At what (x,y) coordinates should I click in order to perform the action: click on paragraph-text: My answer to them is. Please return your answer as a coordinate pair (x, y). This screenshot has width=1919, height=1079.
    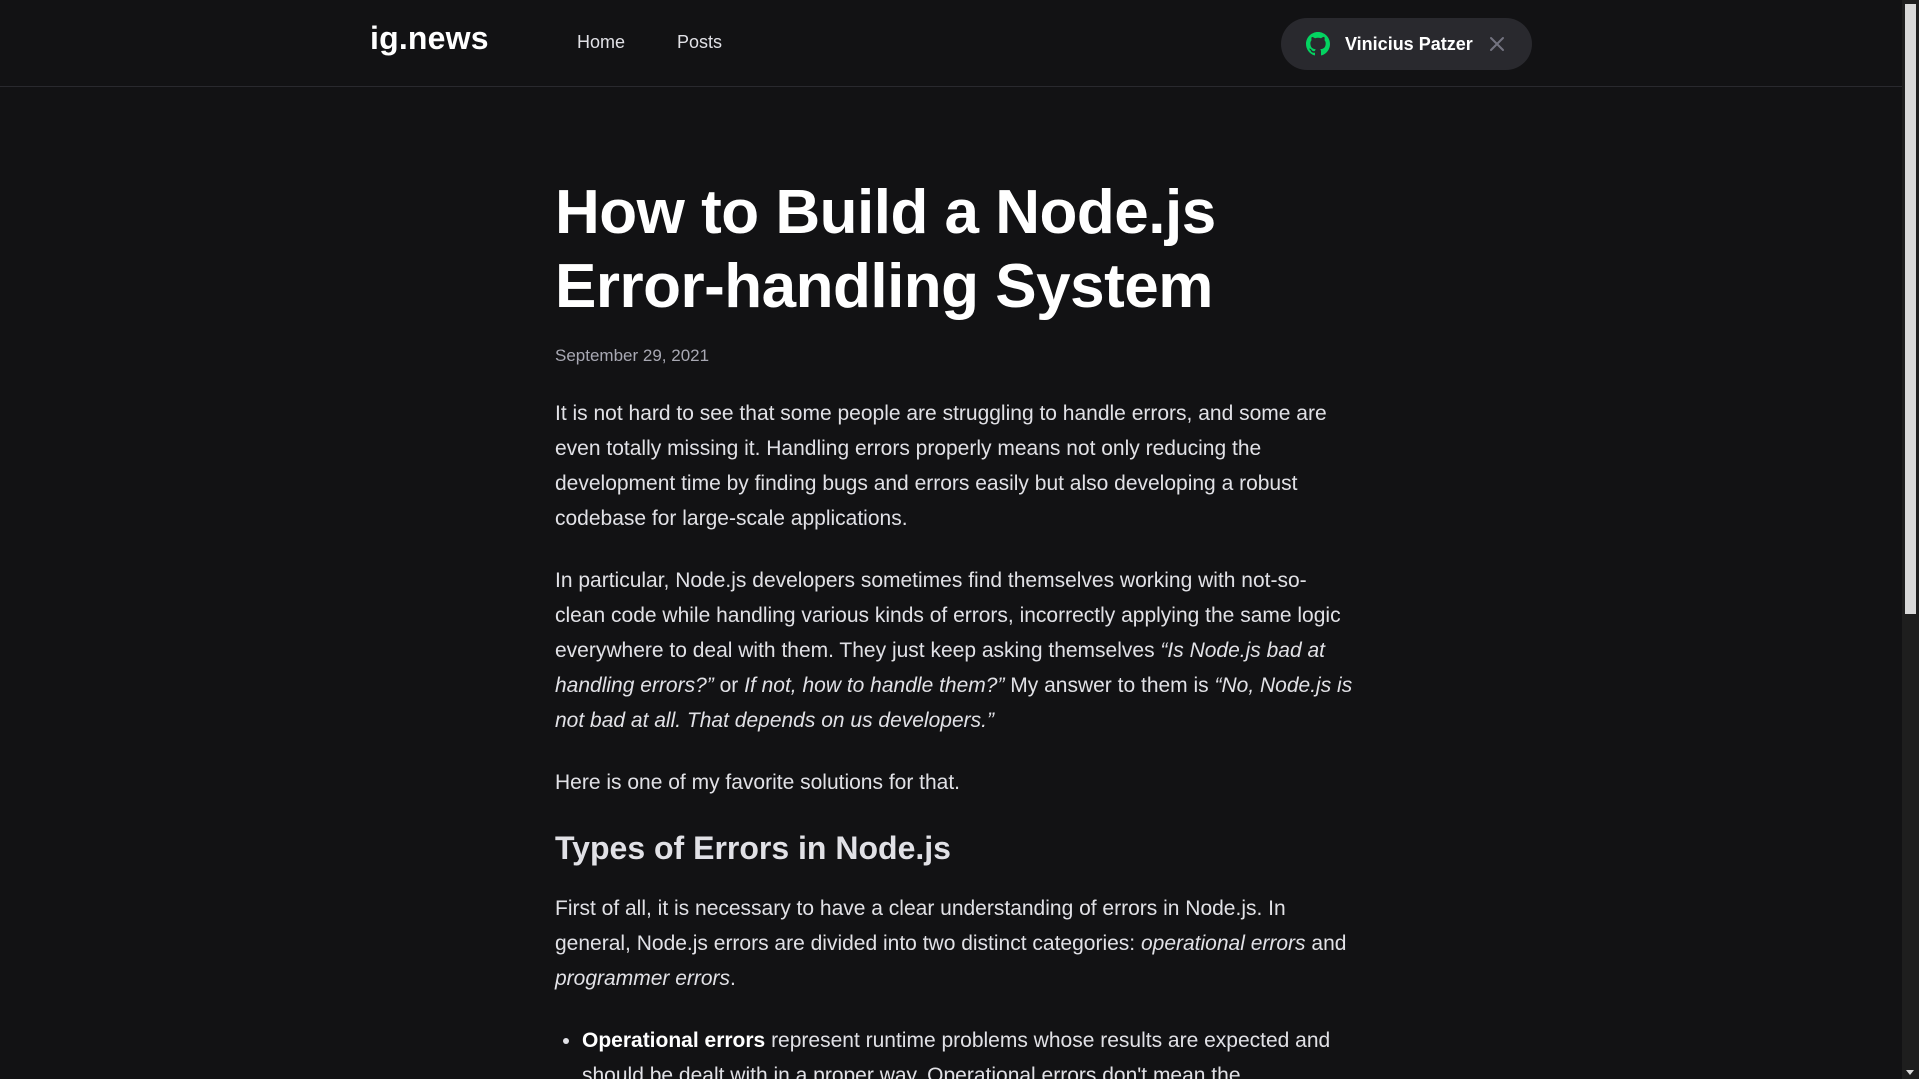
    Looking at the image, I should click on (1109, 685).